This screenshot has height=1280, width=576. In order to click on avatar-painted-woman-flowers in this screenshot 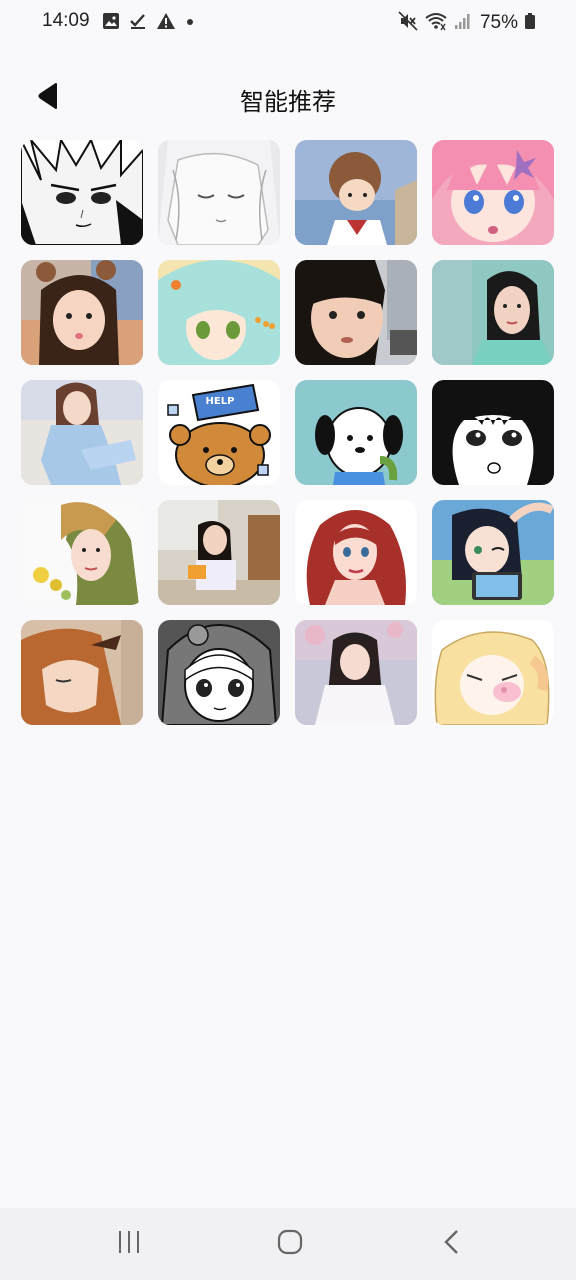, I will do `click(82, 552)`.